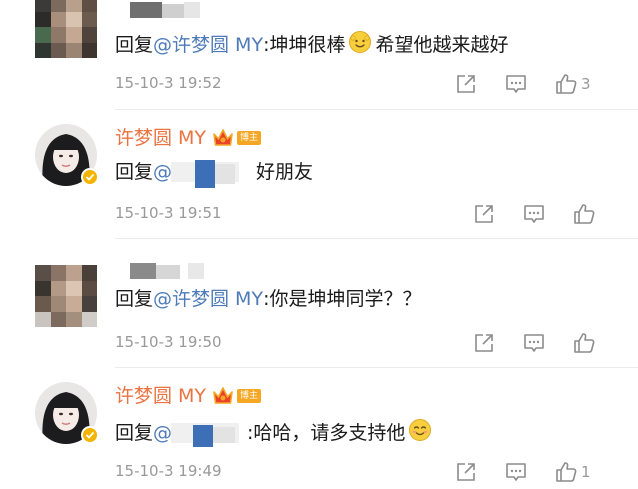 The height and width of the screenshot is (489, 638). Describe the element at coordinates (360, 45) in the screenshot. I see `smile-emoji-icon` at that location.